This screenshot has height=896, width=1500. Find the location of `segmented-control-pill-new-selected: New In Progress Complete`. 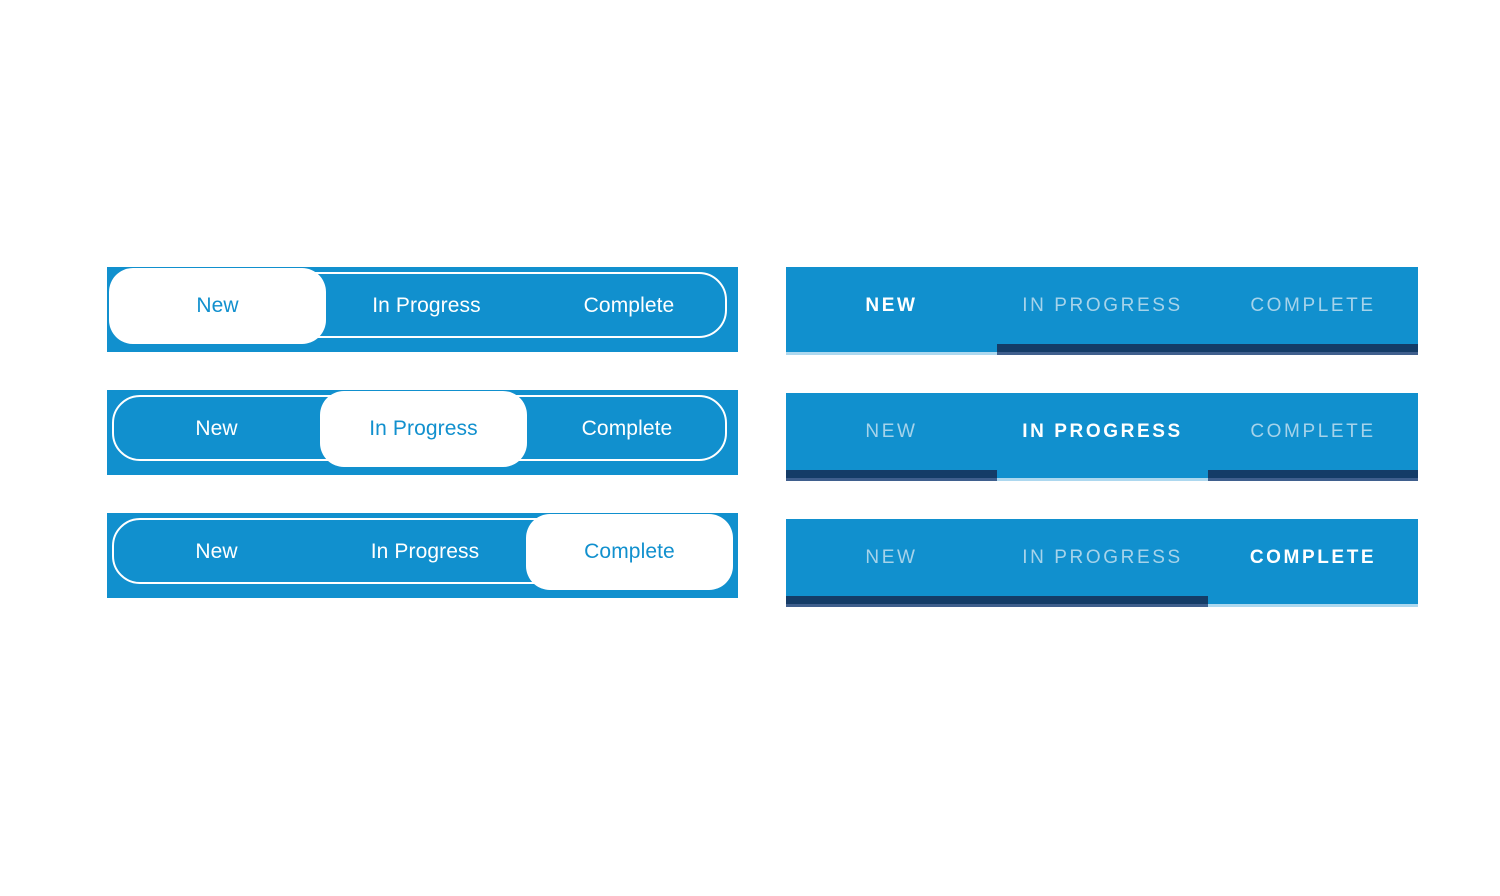

segmented-control-pill-new-selected: New In Progress Complete is located at coordinates (422, 309).